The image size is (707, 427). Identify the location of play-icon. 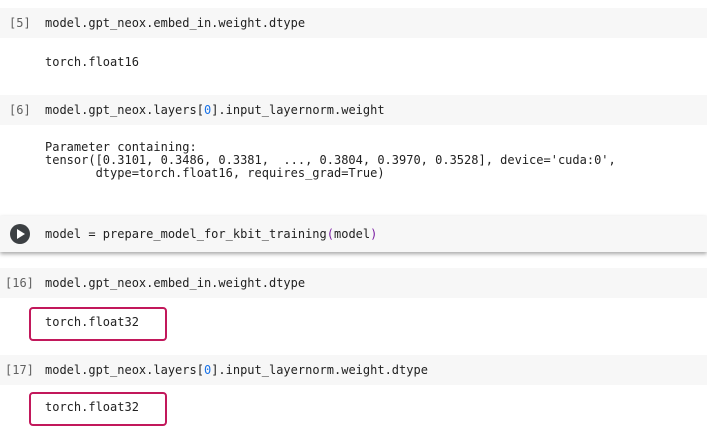
(20, 234).